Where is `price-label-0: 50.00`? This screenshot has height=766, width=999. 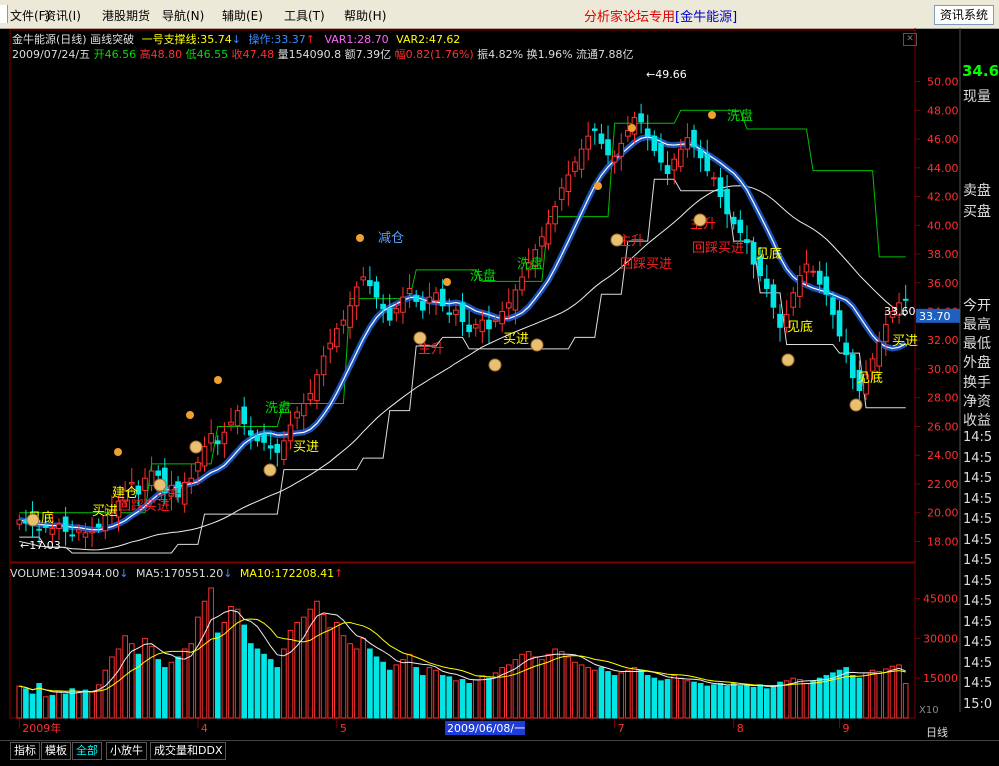
price-label-0: 50.00 is located at coordinates (943, 82).